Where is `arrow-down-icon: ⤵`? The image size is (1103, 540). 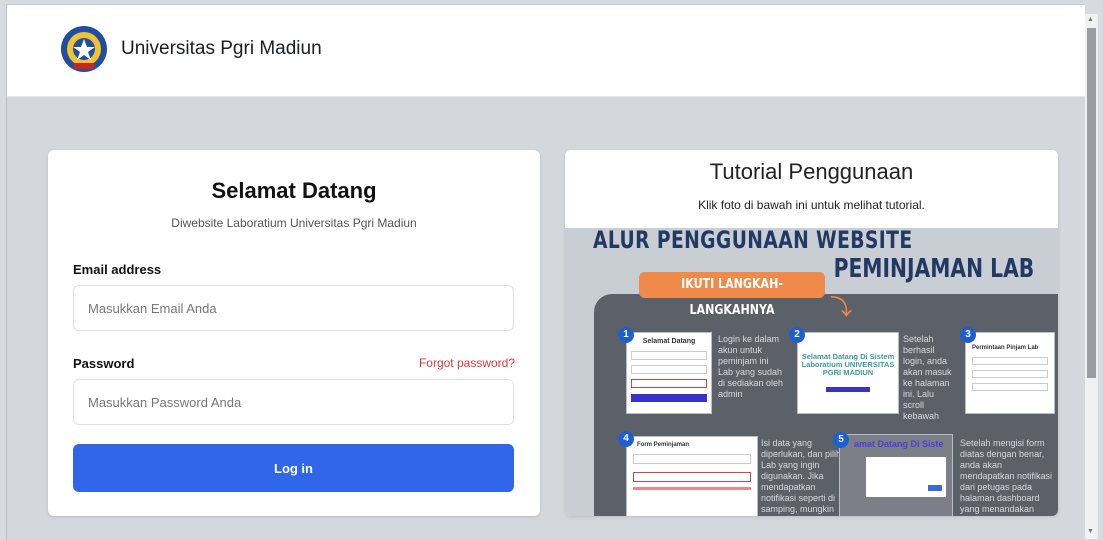 arrow-down-icon: ⤵ is located at coordinates (841, 307).